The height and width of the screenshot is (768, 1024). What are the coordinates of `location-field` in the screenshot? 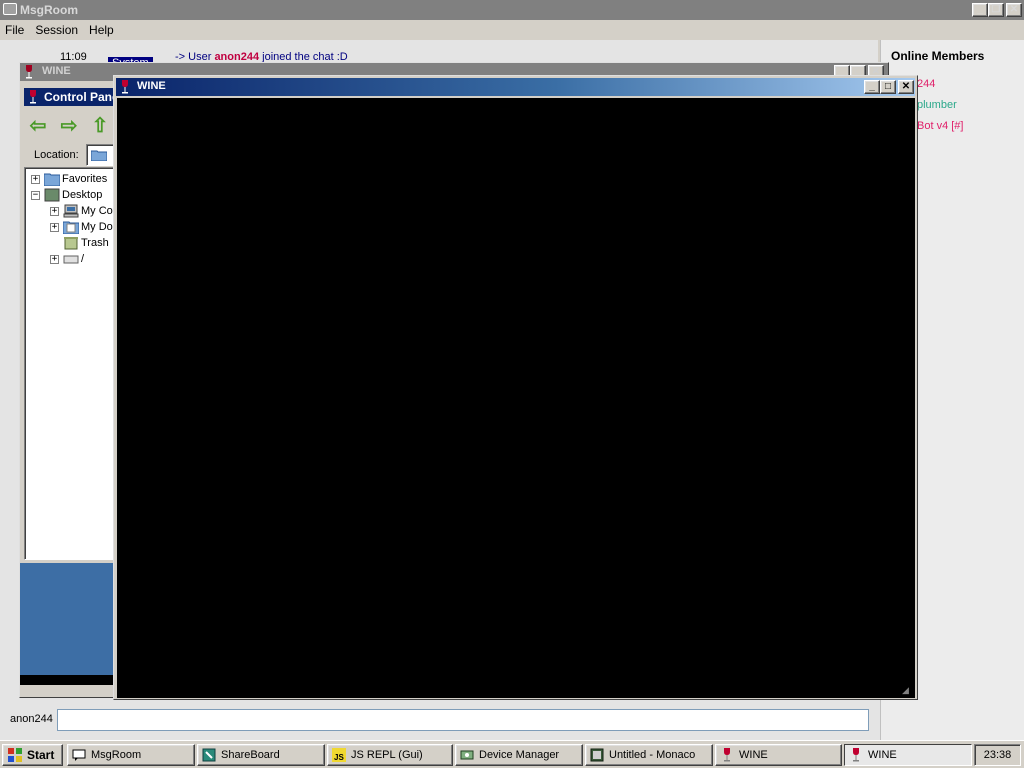 It's located at (101, 155).